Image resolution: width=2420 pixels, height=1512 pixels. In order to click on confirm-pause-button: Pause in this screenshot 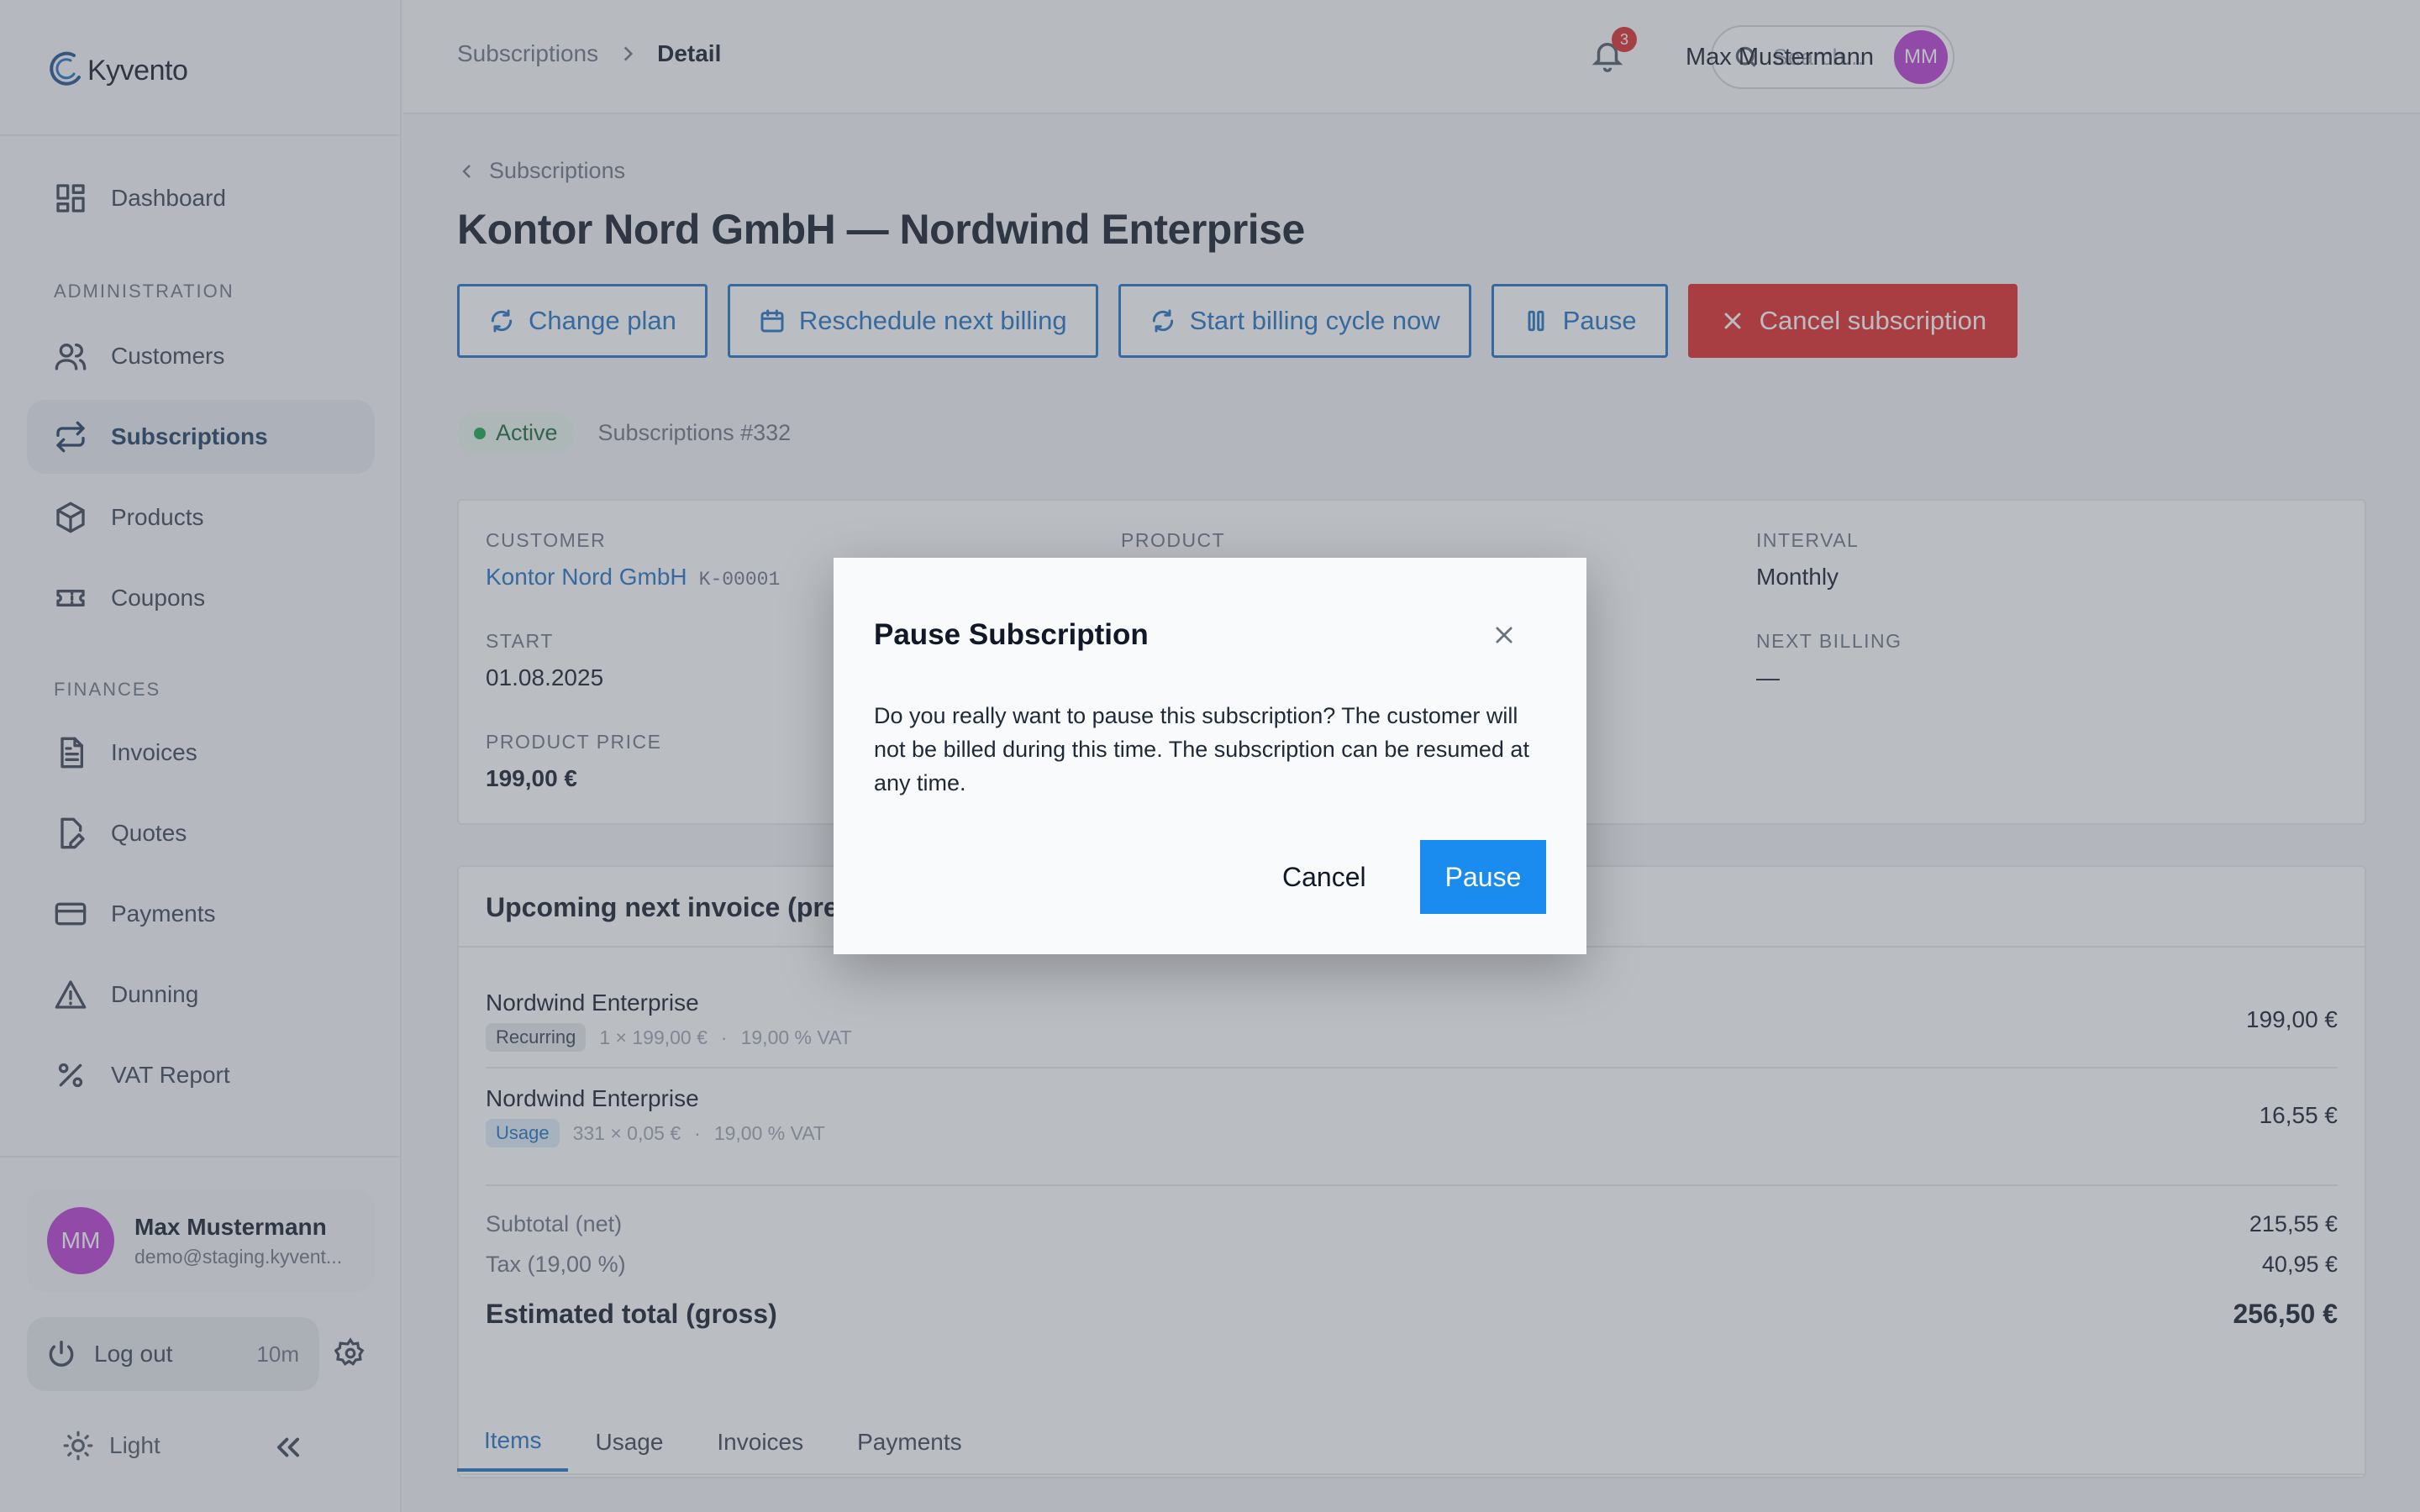, I will do `click(1483, 877)`.